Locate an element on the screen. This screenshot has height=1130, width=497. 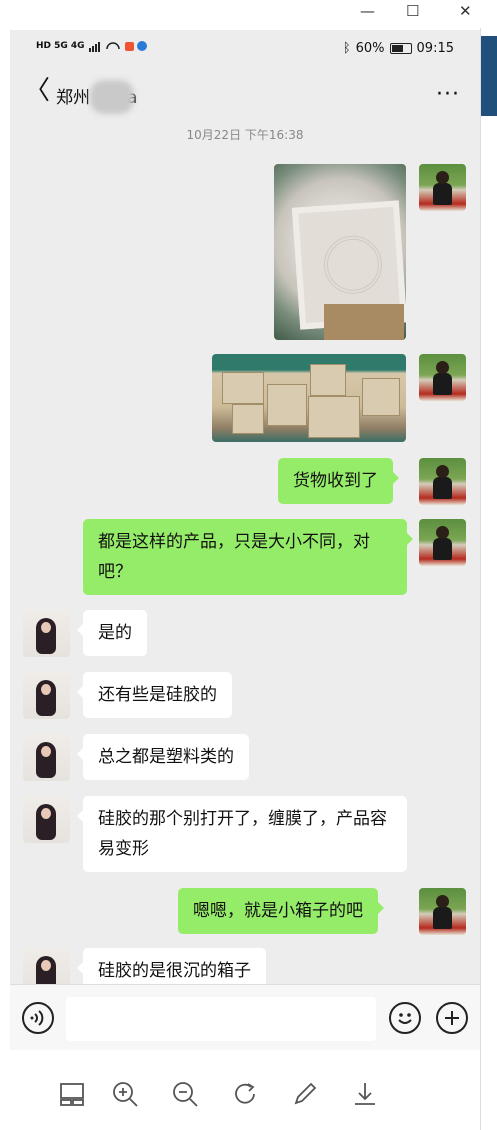
back-icon: 〈 is located at coordinates (37, 91).